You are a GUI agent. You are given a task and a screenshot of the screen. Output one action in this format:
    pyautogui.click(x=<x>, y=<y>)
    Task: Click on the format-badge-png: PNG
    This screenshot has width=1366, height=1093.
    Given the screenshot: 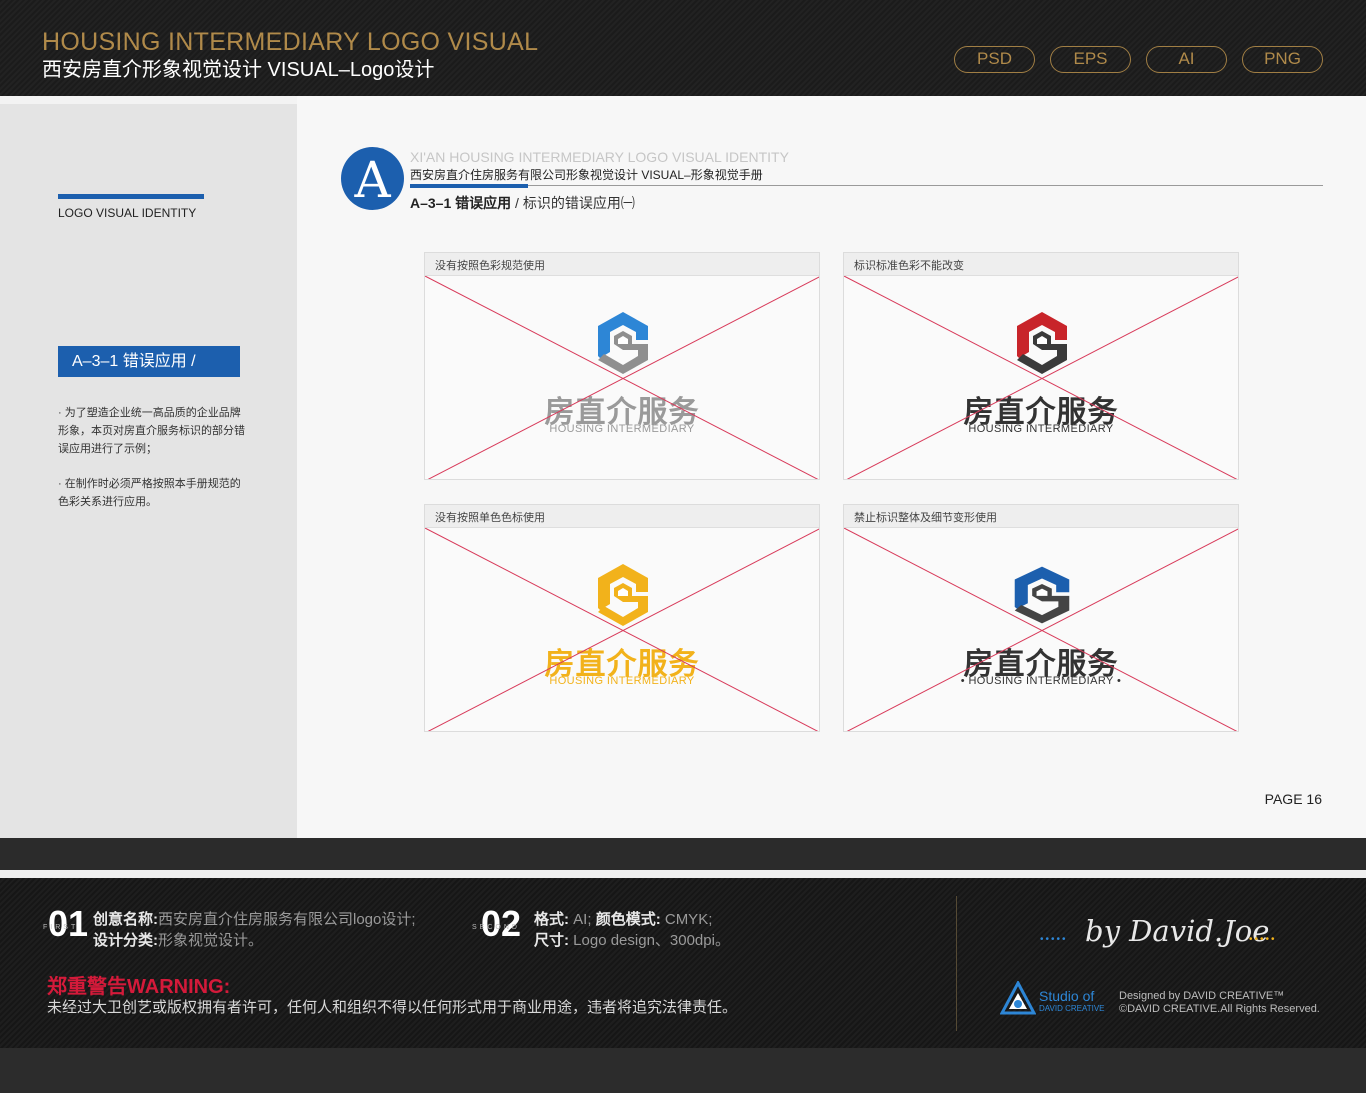 What is the action you would take?
    pyautogui.click(x=1282, y=59)
    